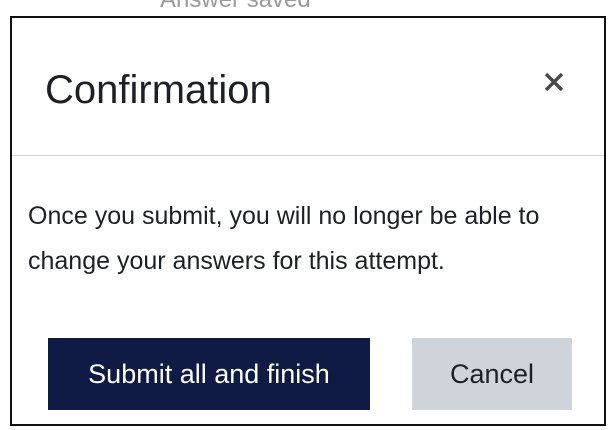 This screenshot has width=611, height=430. Describe the element at coordinates (209, 374) in the screenshot. I see `submit-all-and-finish-button: Submit all and finish` at that location.